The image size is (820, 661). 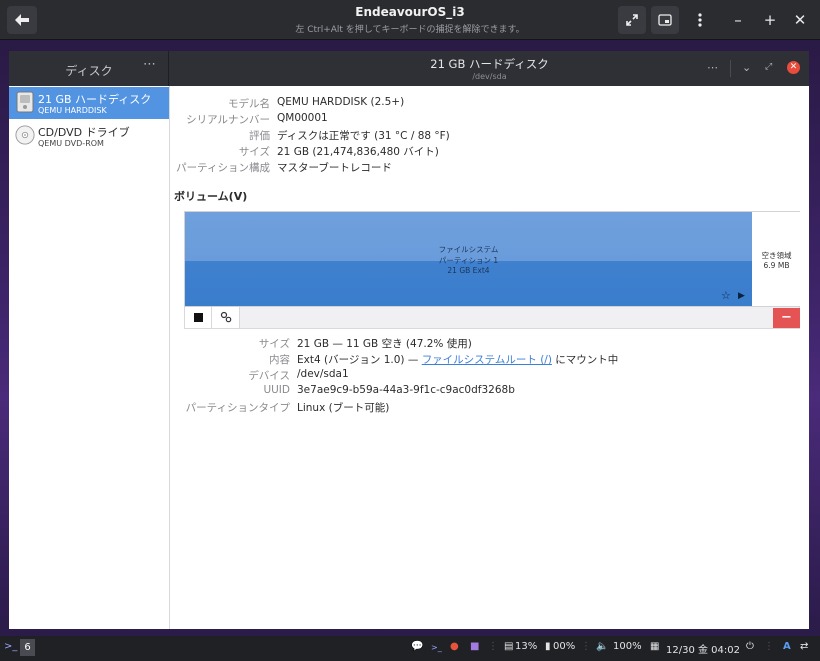 I want to click on stop-icon, so click(x=198, y=317).